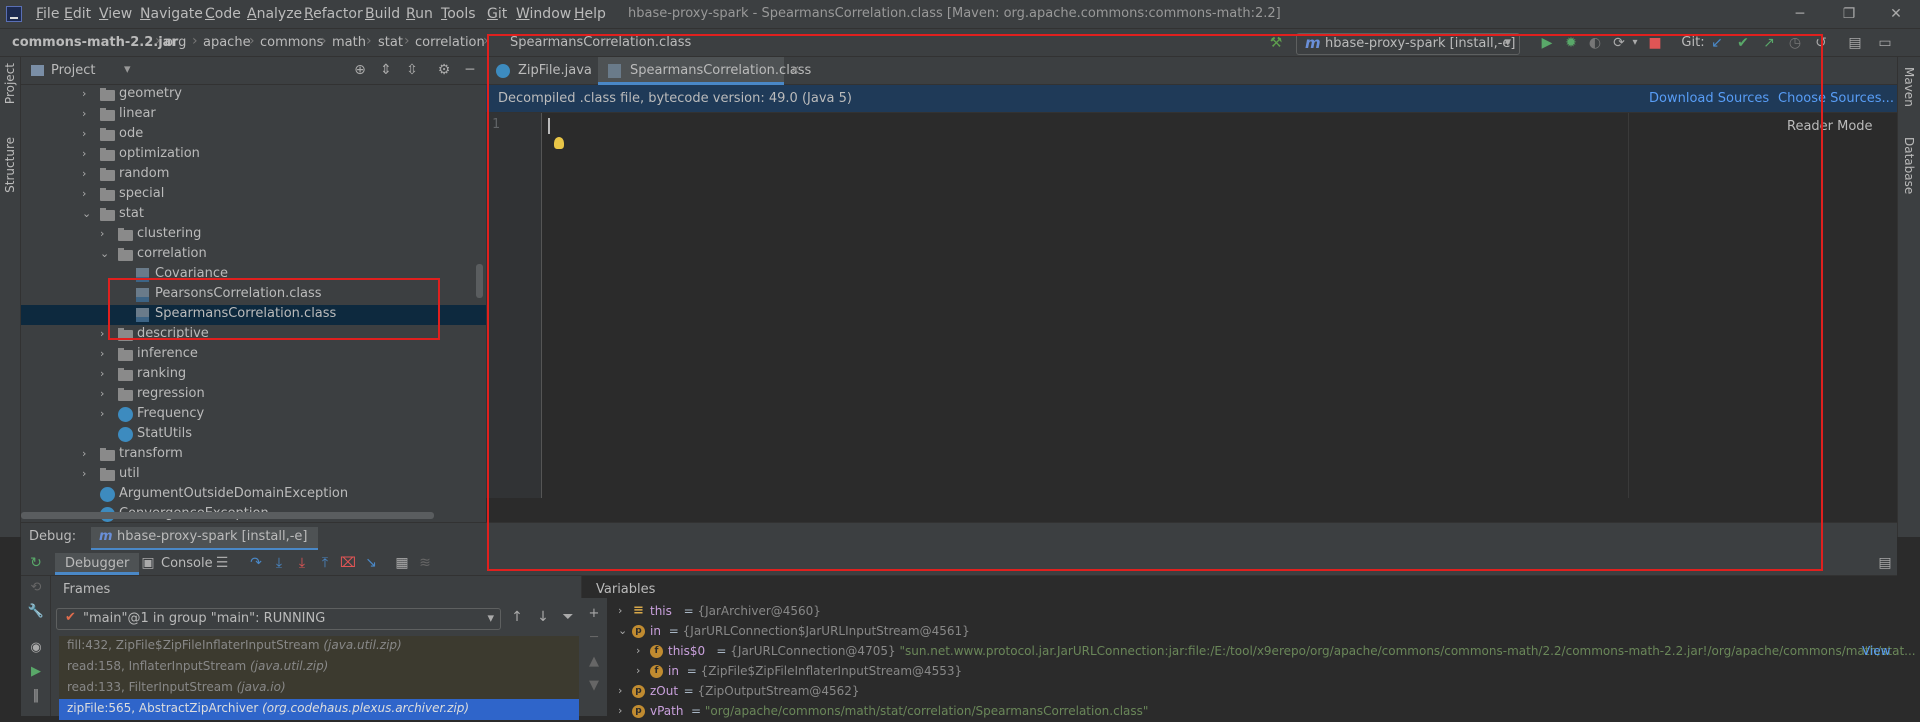 This screenshot has height=722, width=1920. What do you see at coordinates (1885, 563) in the screenshot?
I see `layout-icon: ▤` at bounding box center [1885, 563].